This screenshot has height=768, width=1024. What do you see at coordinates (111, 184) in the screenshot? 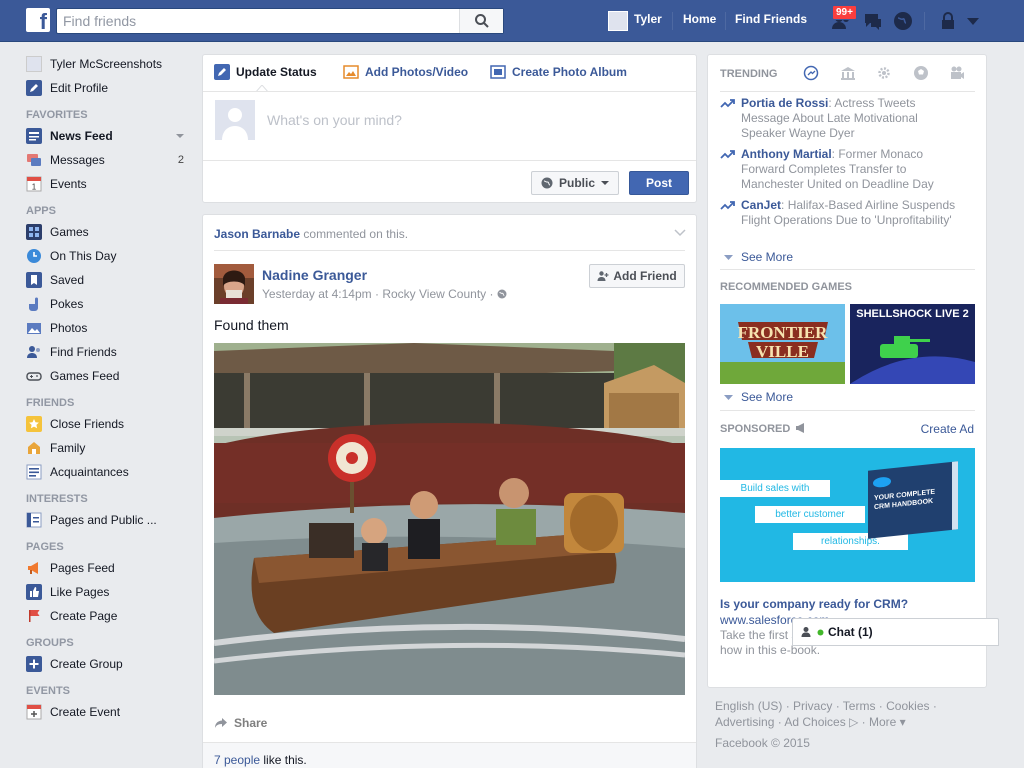
I see `sidebar-item-events: 1 Events` at bounding box center [111, 184].